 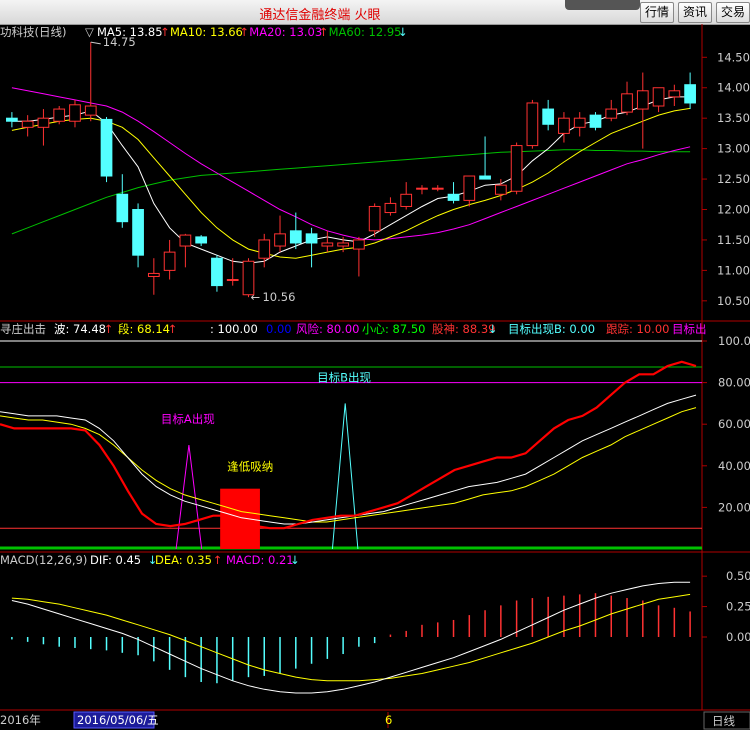 I want to click on year-label: 2016年, so click(x=20, y=720).